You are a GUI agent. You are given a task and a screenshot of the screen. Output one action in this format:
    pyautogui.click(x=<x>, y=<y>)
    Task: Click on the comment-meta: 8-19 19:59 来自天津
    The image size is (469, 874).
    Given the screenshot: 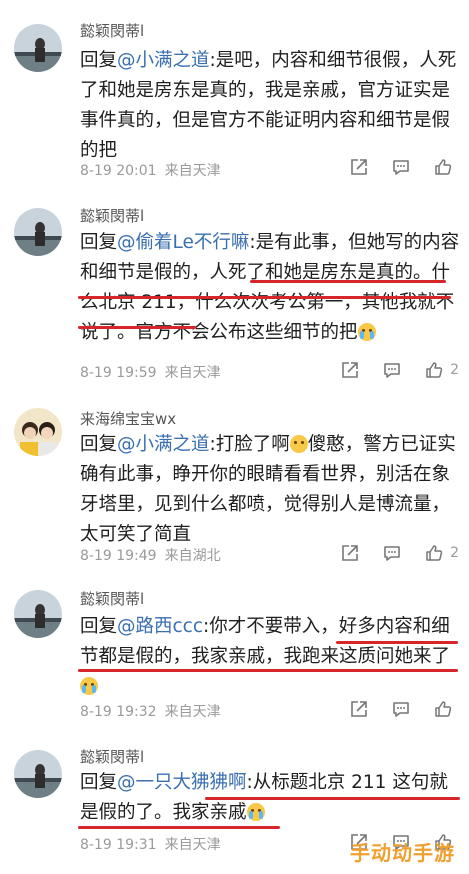 What is the action you would take?
    pyautogui.click(x=150, y=372)
    